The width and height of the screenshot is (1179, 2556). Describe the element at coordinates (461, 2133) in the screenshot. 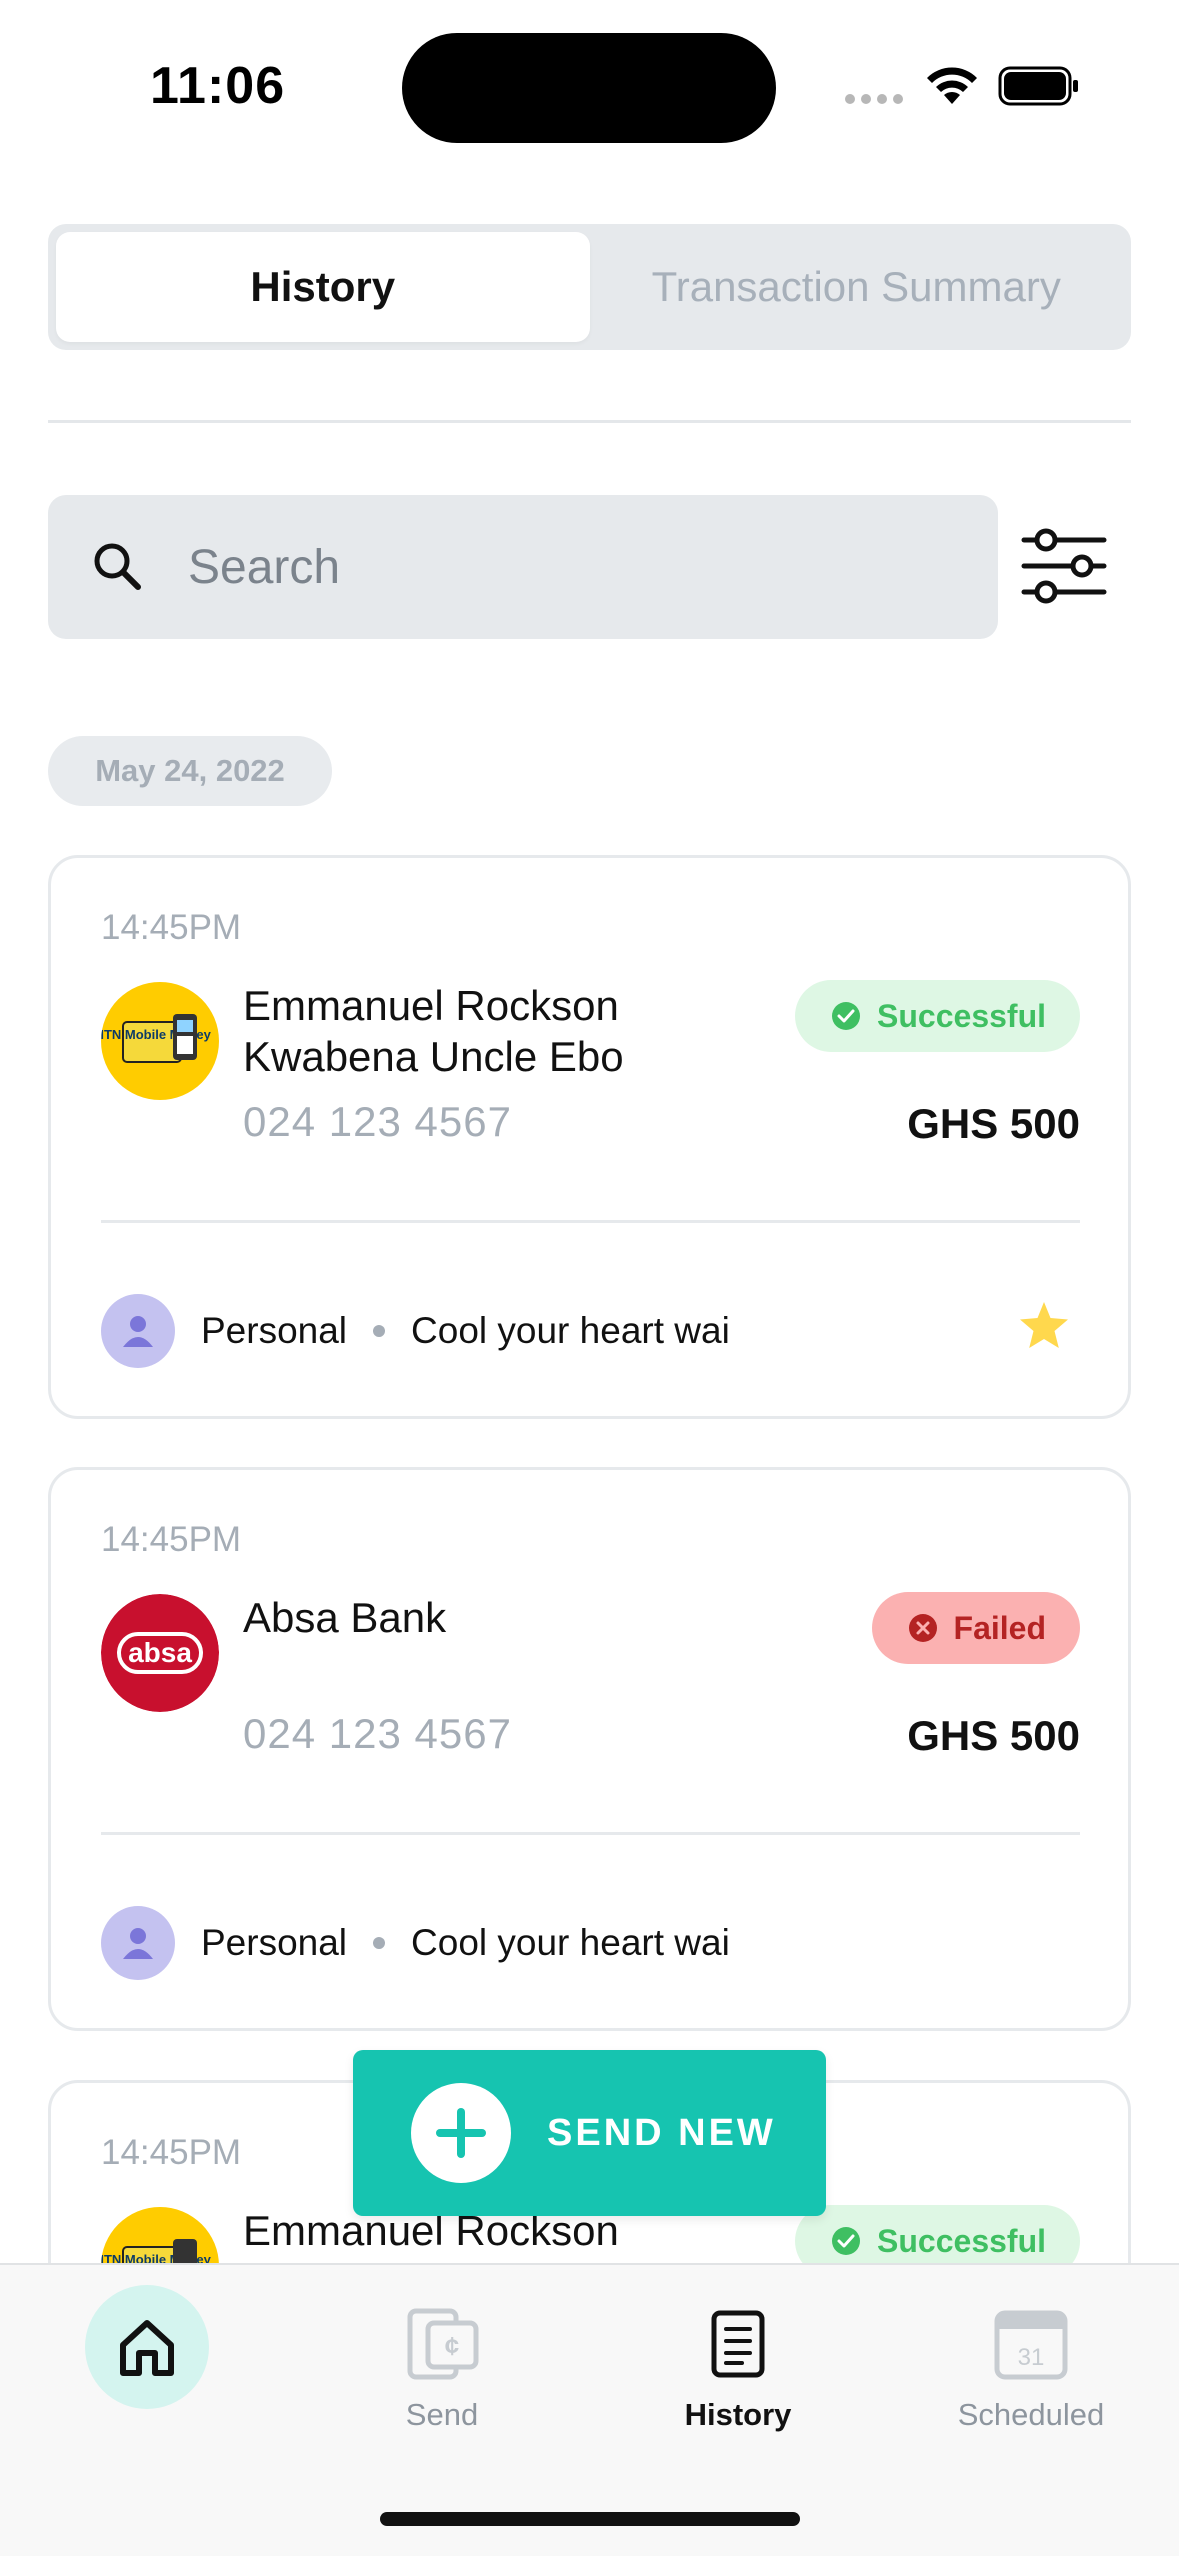

I see `plus-icon` at that location.